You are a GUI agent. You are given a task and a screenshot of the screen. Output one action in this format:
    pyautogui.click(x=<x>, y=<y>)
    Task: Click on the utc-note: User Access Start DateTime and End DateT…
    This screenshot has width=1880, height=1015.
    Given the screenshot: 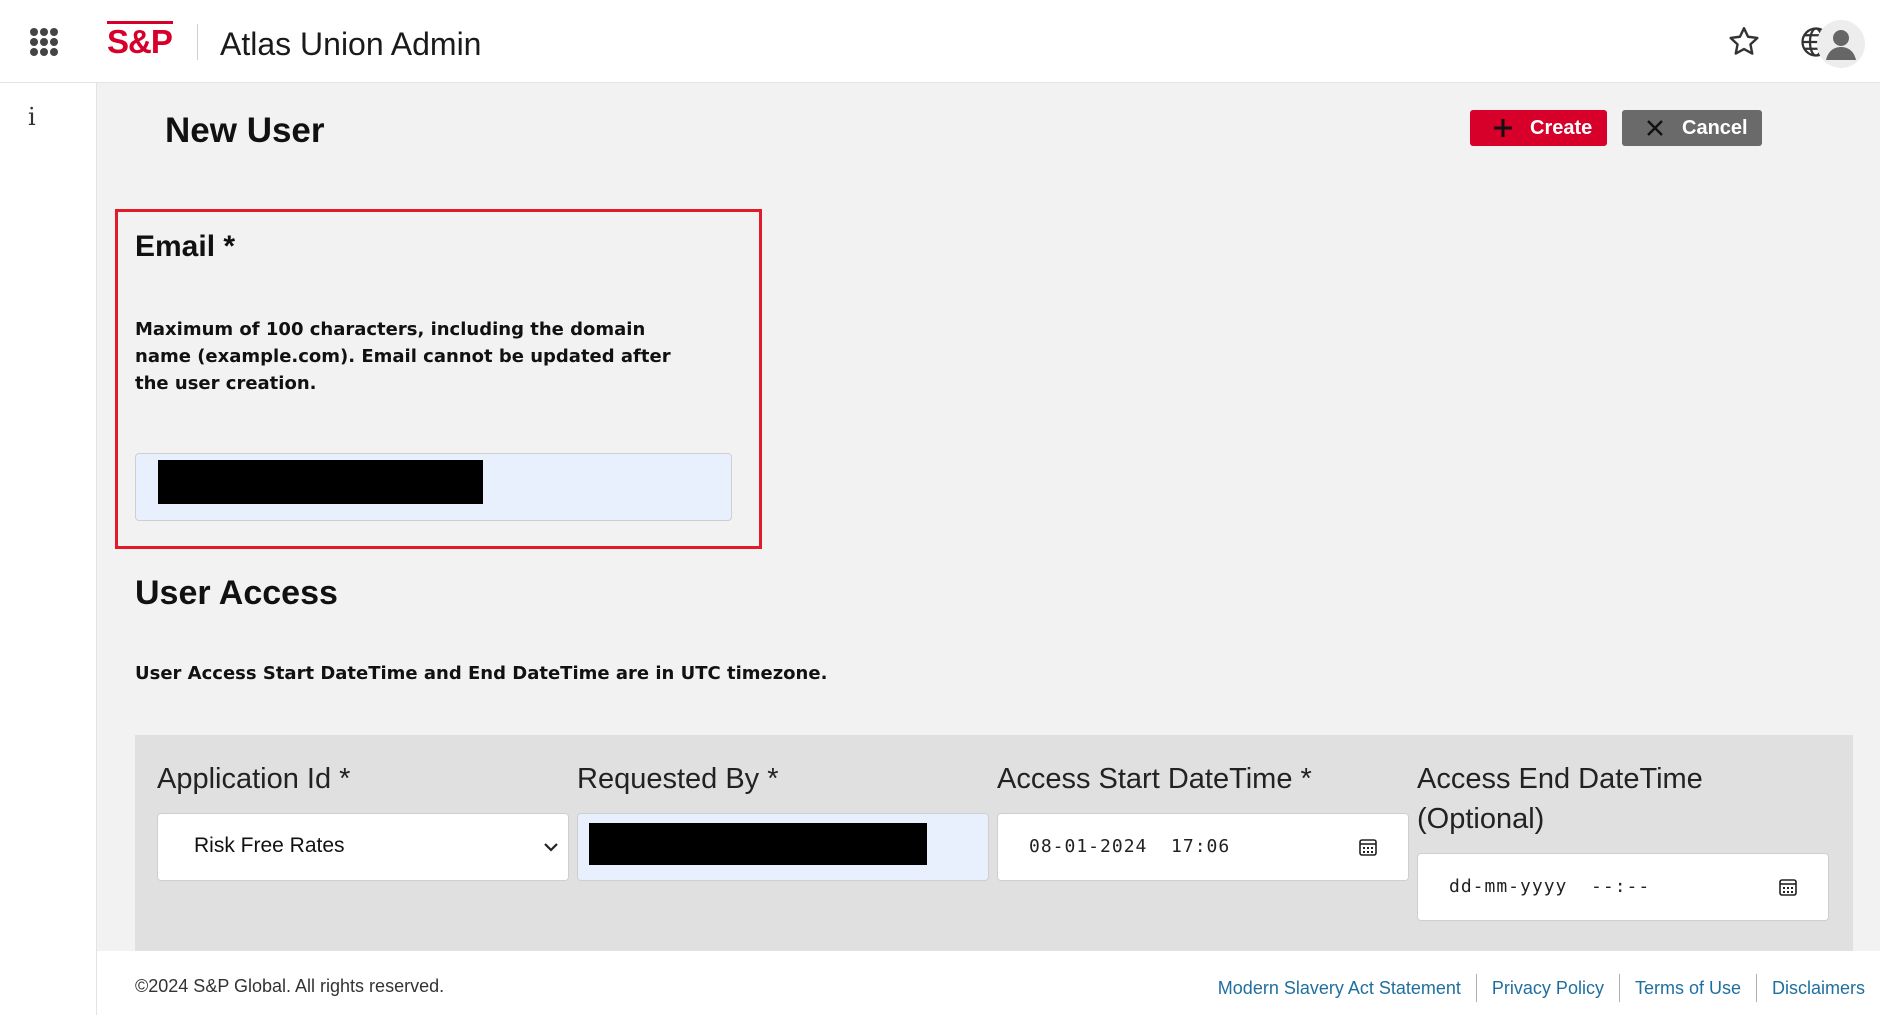 What is the action you would take?
    pyautogui.click(x=481, y=673)
    